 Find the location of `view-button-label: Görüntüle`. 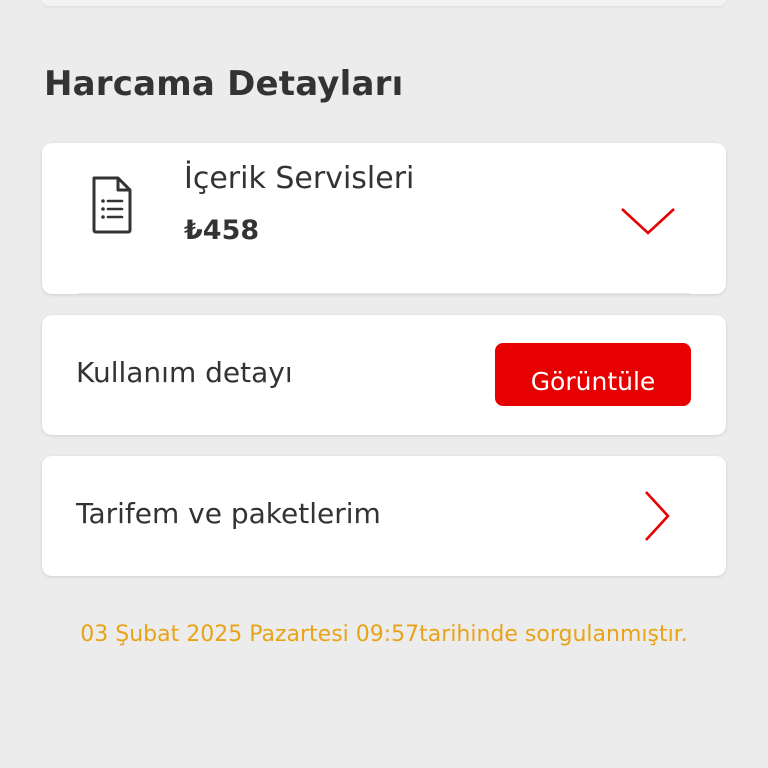

view-button-label: Görüntüle is located at coordinates (593, 381).